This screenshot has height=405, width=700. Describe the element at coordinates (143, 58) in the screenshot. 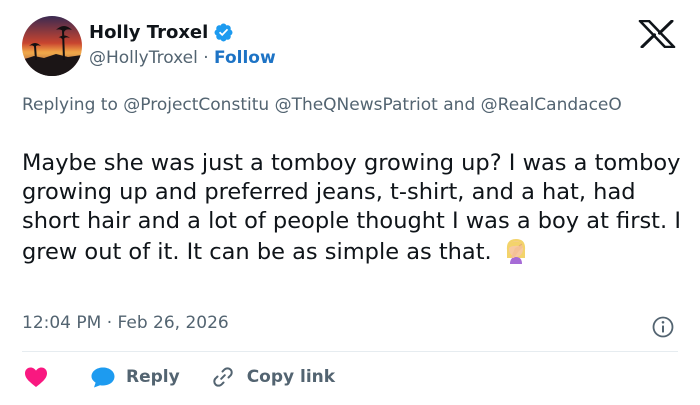

I see `author-handle: @HollyTroxel` at that location.